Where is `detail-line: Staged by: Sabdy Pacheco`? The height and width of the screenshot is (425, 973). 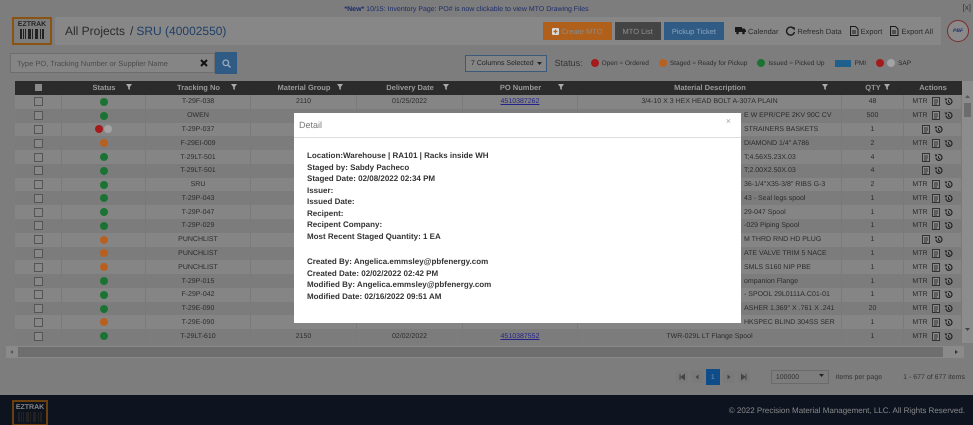
detail-line: Staged by: Sabdy Pacheco is located at coordinates (358, 167).